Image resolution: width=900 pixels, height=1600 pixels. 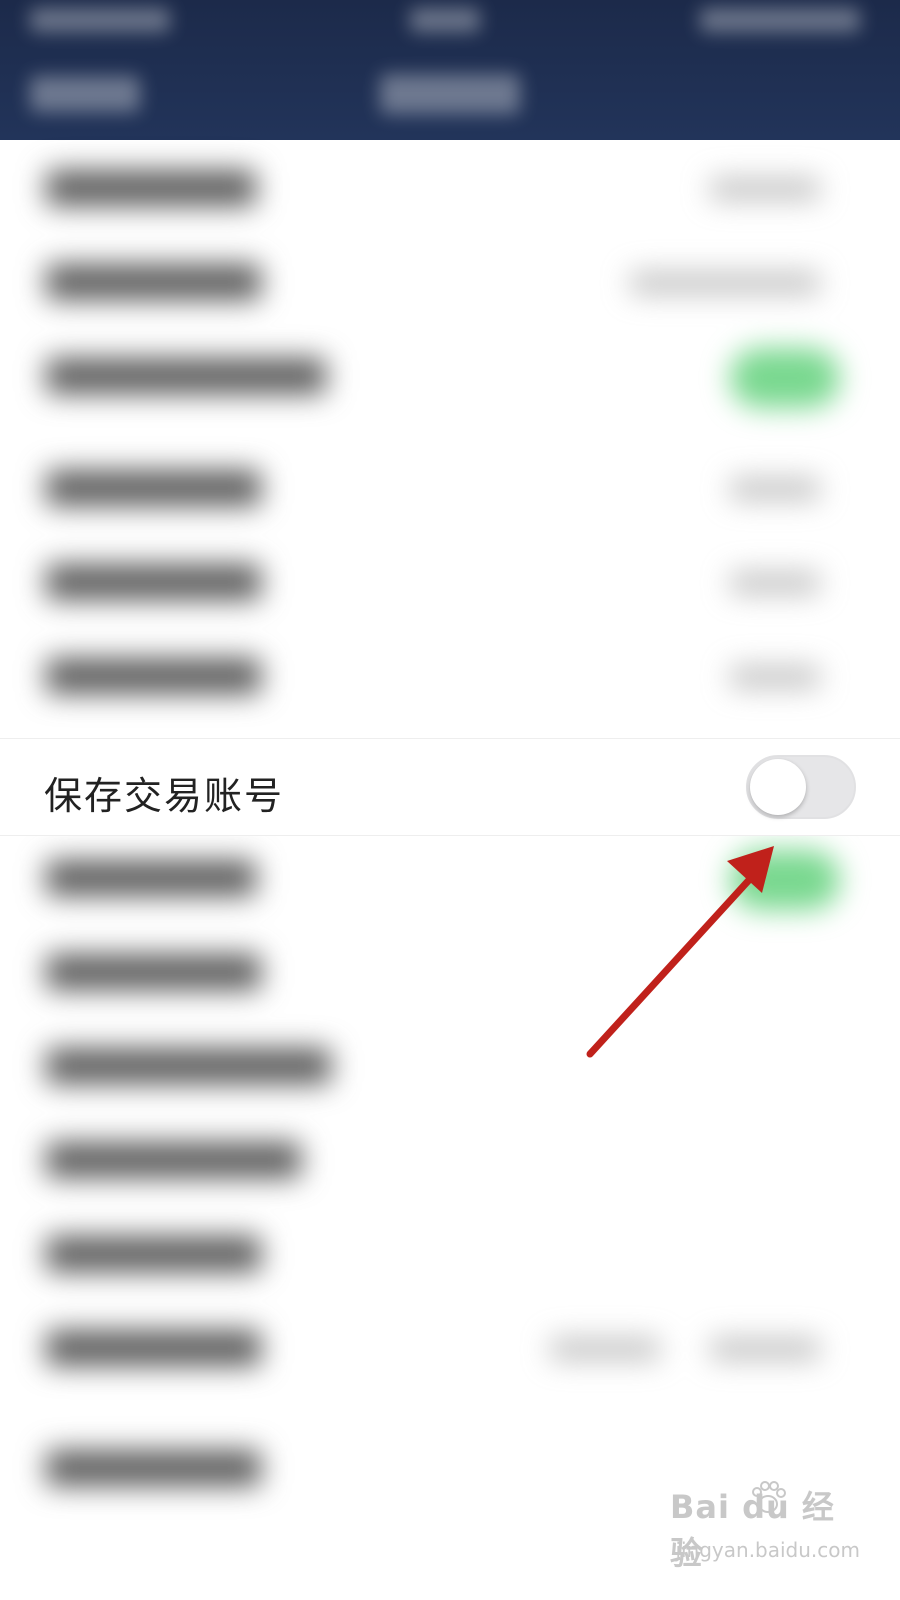 I want to click on baidu-jingyan-watermark: Bai du 经验 jingyan.baidu.com, so click(x=765, y=1526).